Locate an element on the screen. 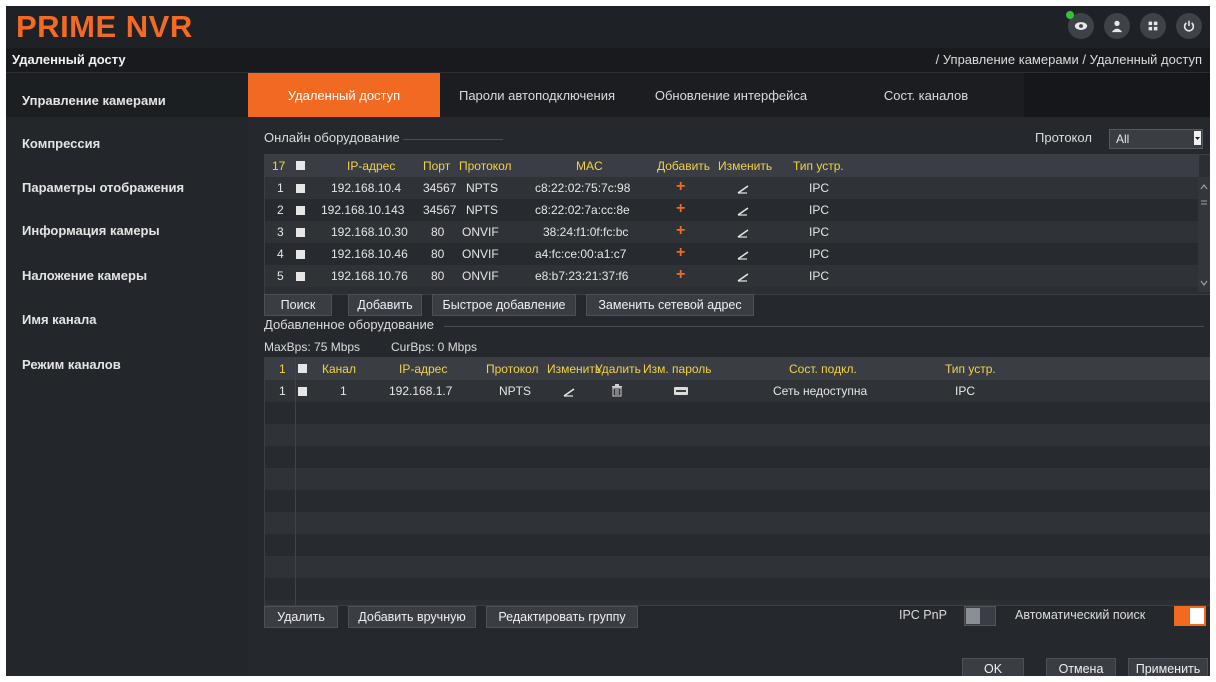 This screenshot has width=1216, height=682. header-delete: Удалить is located at coordinates (618, 369).